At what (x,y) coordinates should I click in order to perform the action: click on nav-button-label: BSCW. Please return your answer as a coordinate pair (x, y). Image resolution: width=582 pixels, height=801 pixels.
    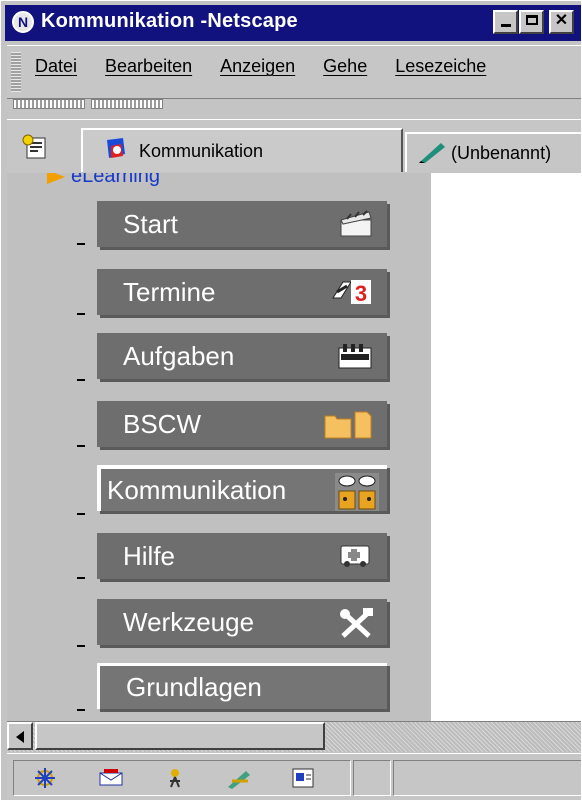
    Looking at the image, I should click on (162, 423).